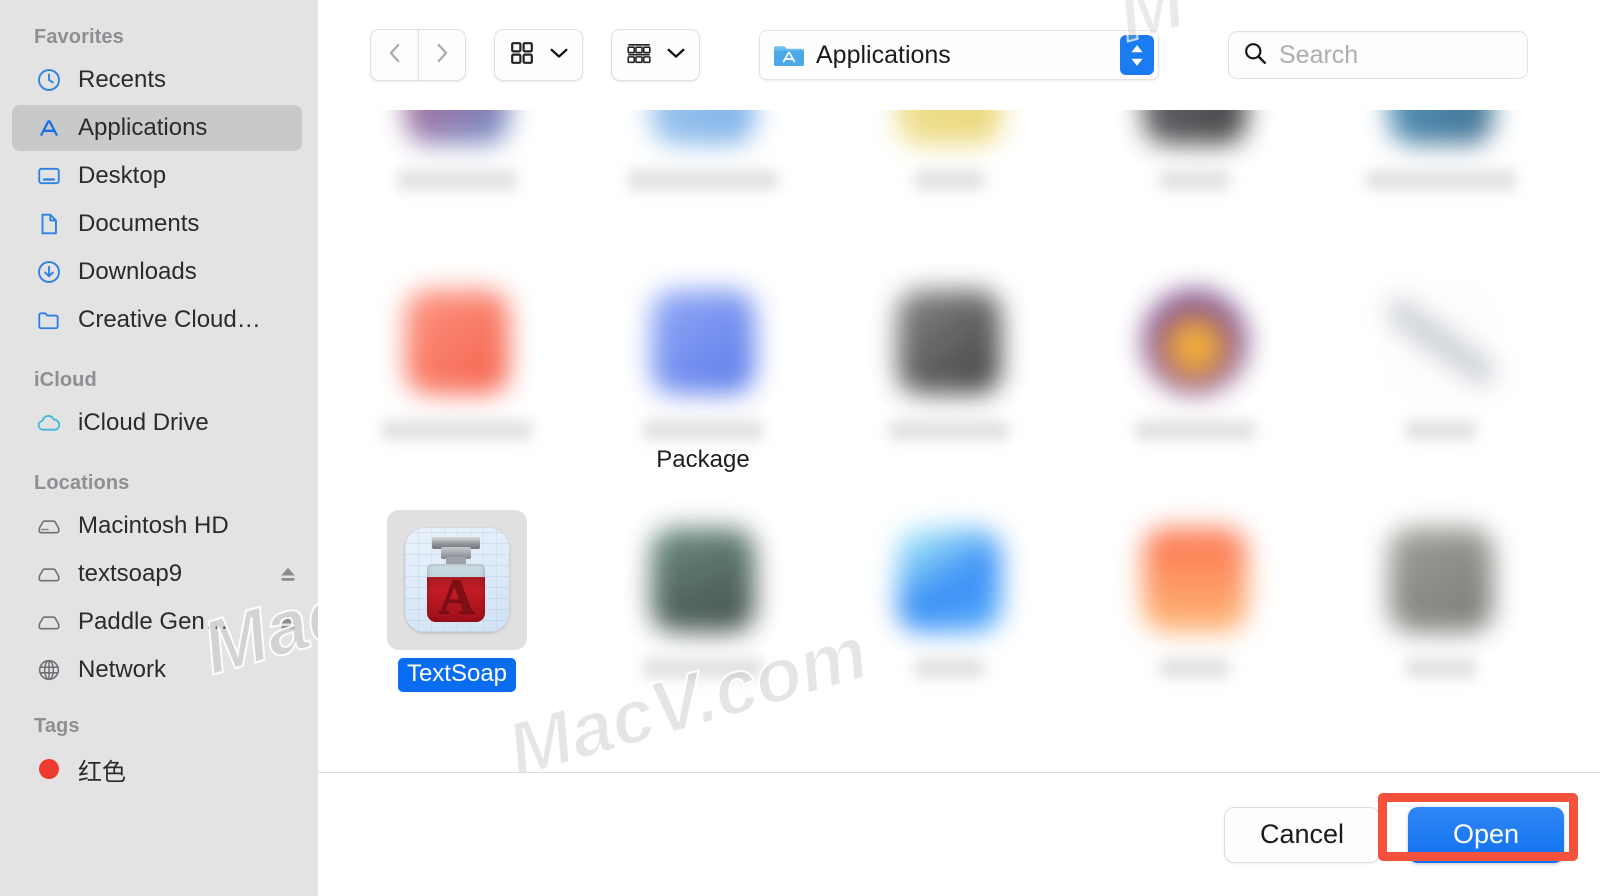 The height and width of the screenshot is (896, 1600). I want to click on desktop-icon, so click(49, 176).